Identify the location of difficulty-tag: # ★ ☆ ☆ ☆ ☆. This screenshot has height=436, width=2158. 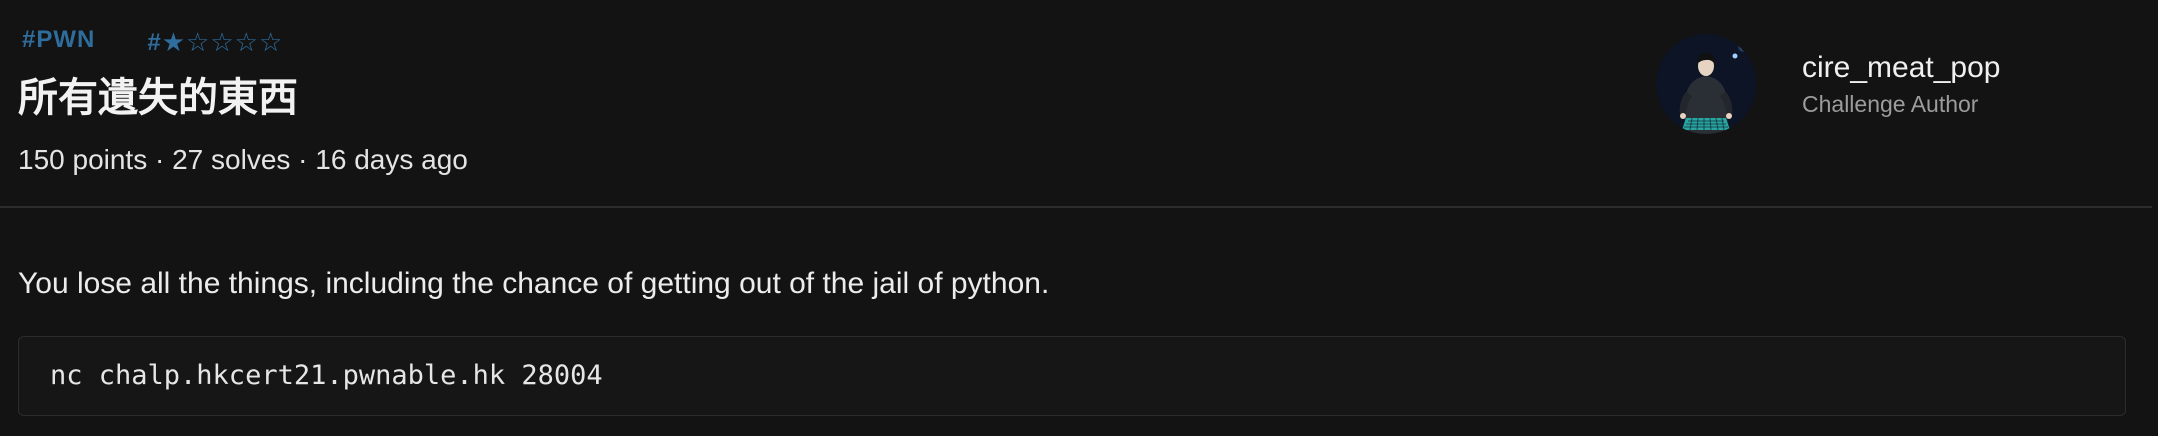
(214, 43).